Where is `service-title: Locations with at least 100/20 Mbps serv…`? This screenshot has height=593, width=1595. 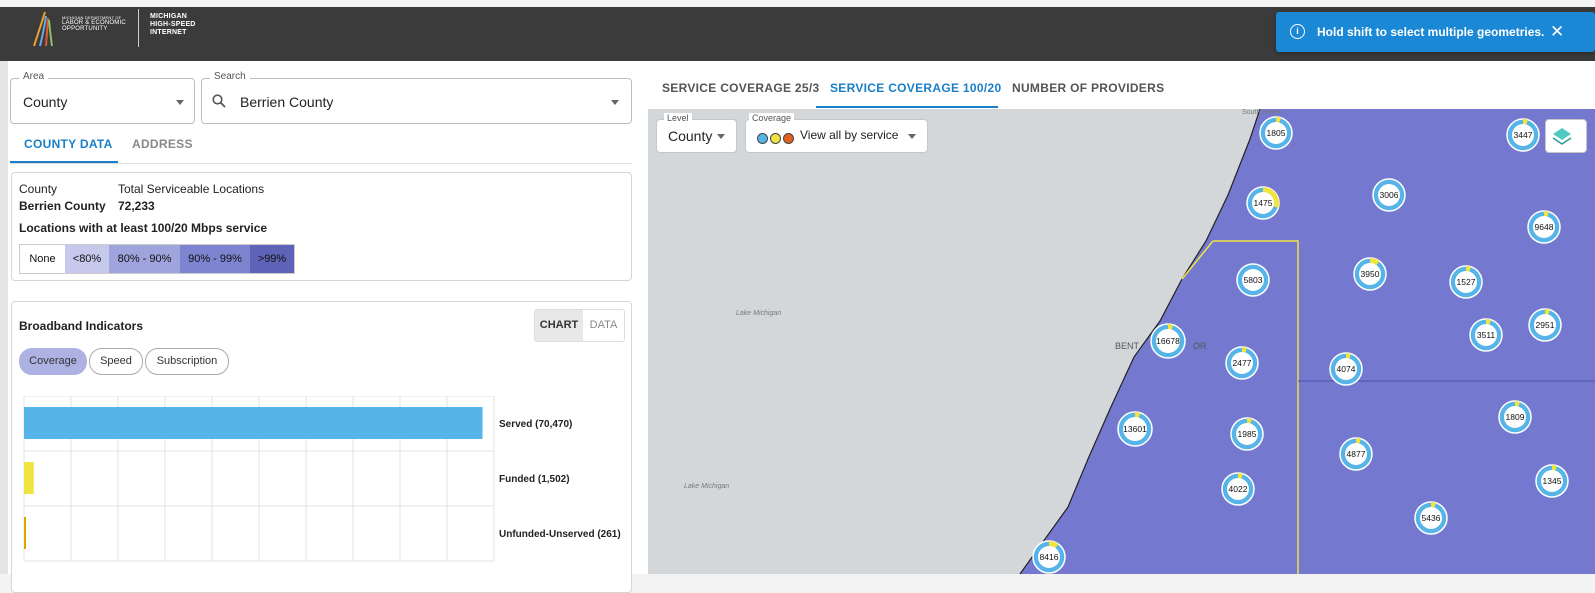
service-title: Locations with at least 100/20 Mbps serv… is located at coordinates (143, 228).